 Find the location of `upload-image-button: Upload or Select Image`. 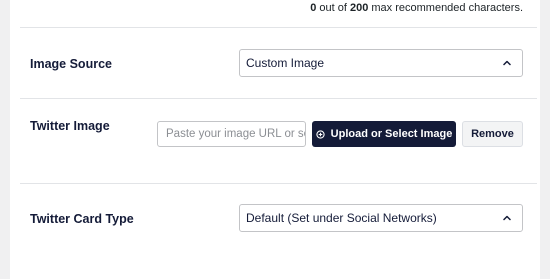

upload-image-button: Upload or Select Image is located at coordinates (384, 134).